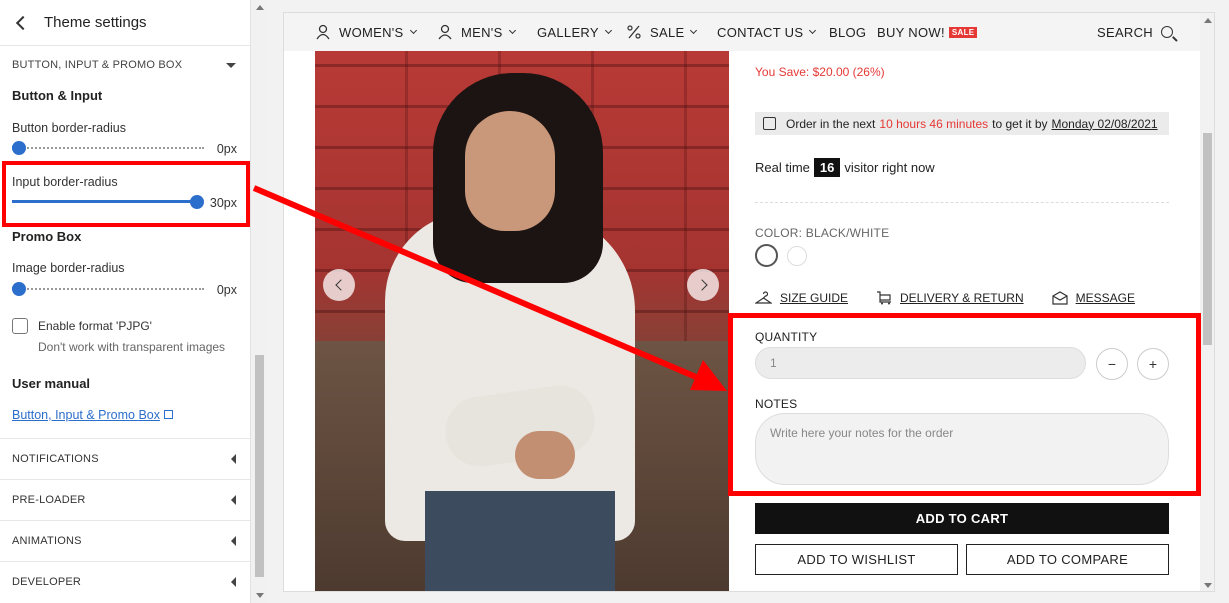 The width and height of the screenshot is (1229, 603). What do you see at coordinates (95, 326) in the screenshot?
I see `pjpg-label: Enable format 'PJPG'` at bounding box center [95, 326].